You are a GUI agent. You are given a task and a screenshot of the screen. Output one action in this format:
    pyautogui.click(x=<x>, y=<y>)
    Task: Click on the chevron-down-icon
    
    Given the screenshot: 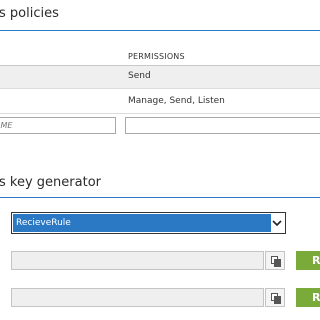 What is the action you would take?
    pyautogui.click(x=277, y=223)
    